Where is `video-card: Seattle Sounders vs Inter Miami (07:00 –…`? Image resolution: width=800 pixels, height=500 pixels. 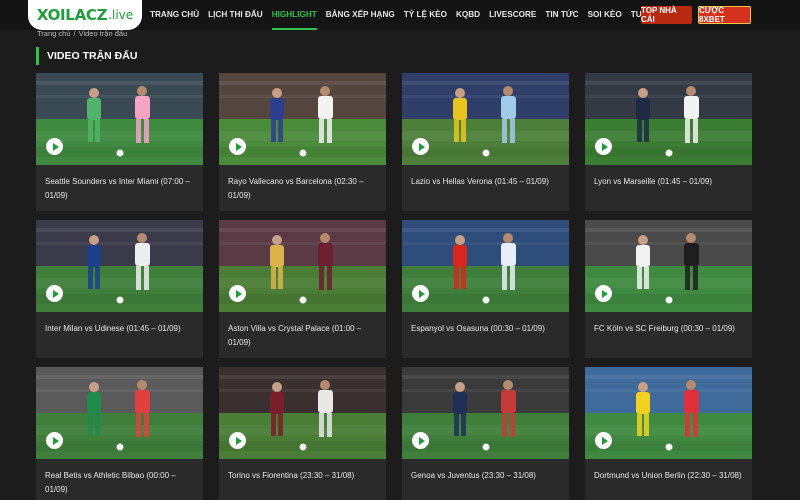 video-card: Seattle Sounders vs Inter Miami (07:00 –… is located at coordinates (119, 142).